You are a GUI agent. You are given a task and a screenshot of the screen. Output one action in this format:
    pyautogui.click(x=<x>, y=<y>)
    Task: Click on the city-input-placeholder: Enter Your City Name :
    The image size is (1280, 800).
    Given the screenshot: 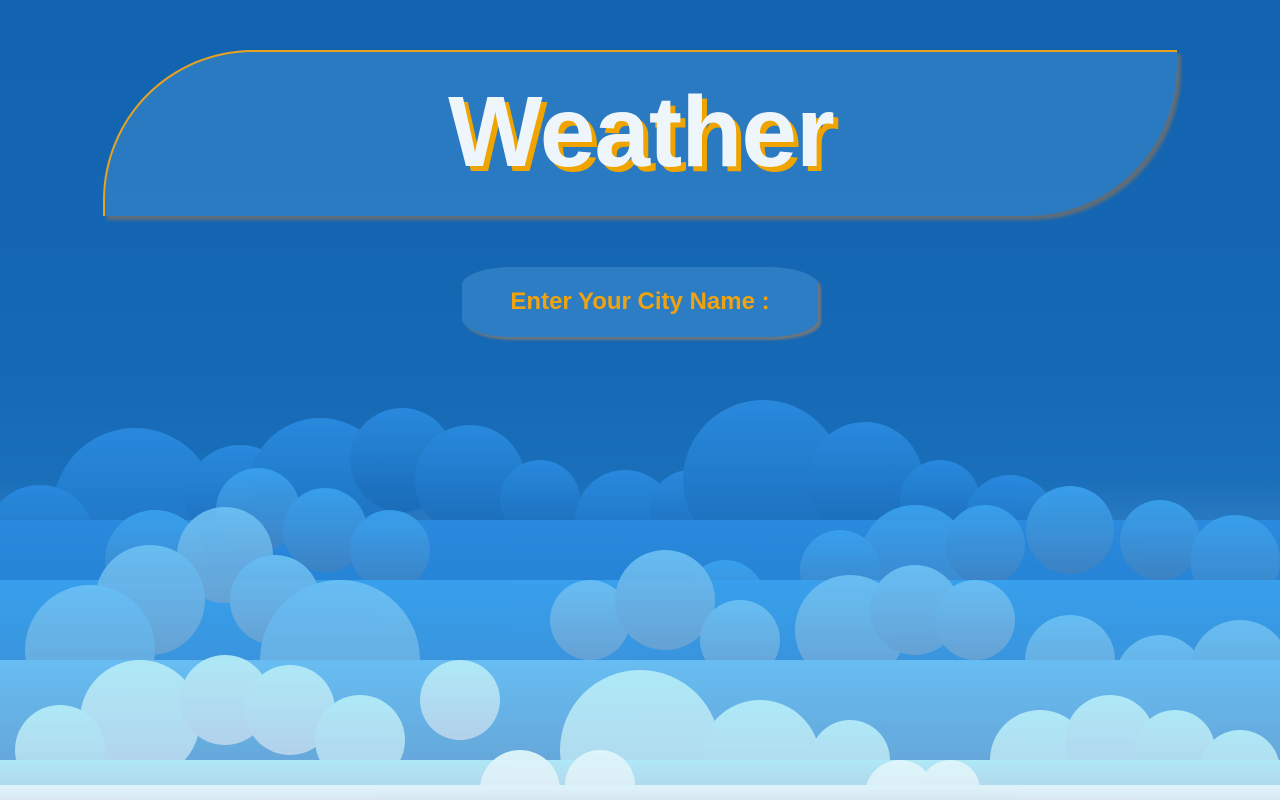 What is the action you would take?
    pyautogui.click(x=640, y=301)
    